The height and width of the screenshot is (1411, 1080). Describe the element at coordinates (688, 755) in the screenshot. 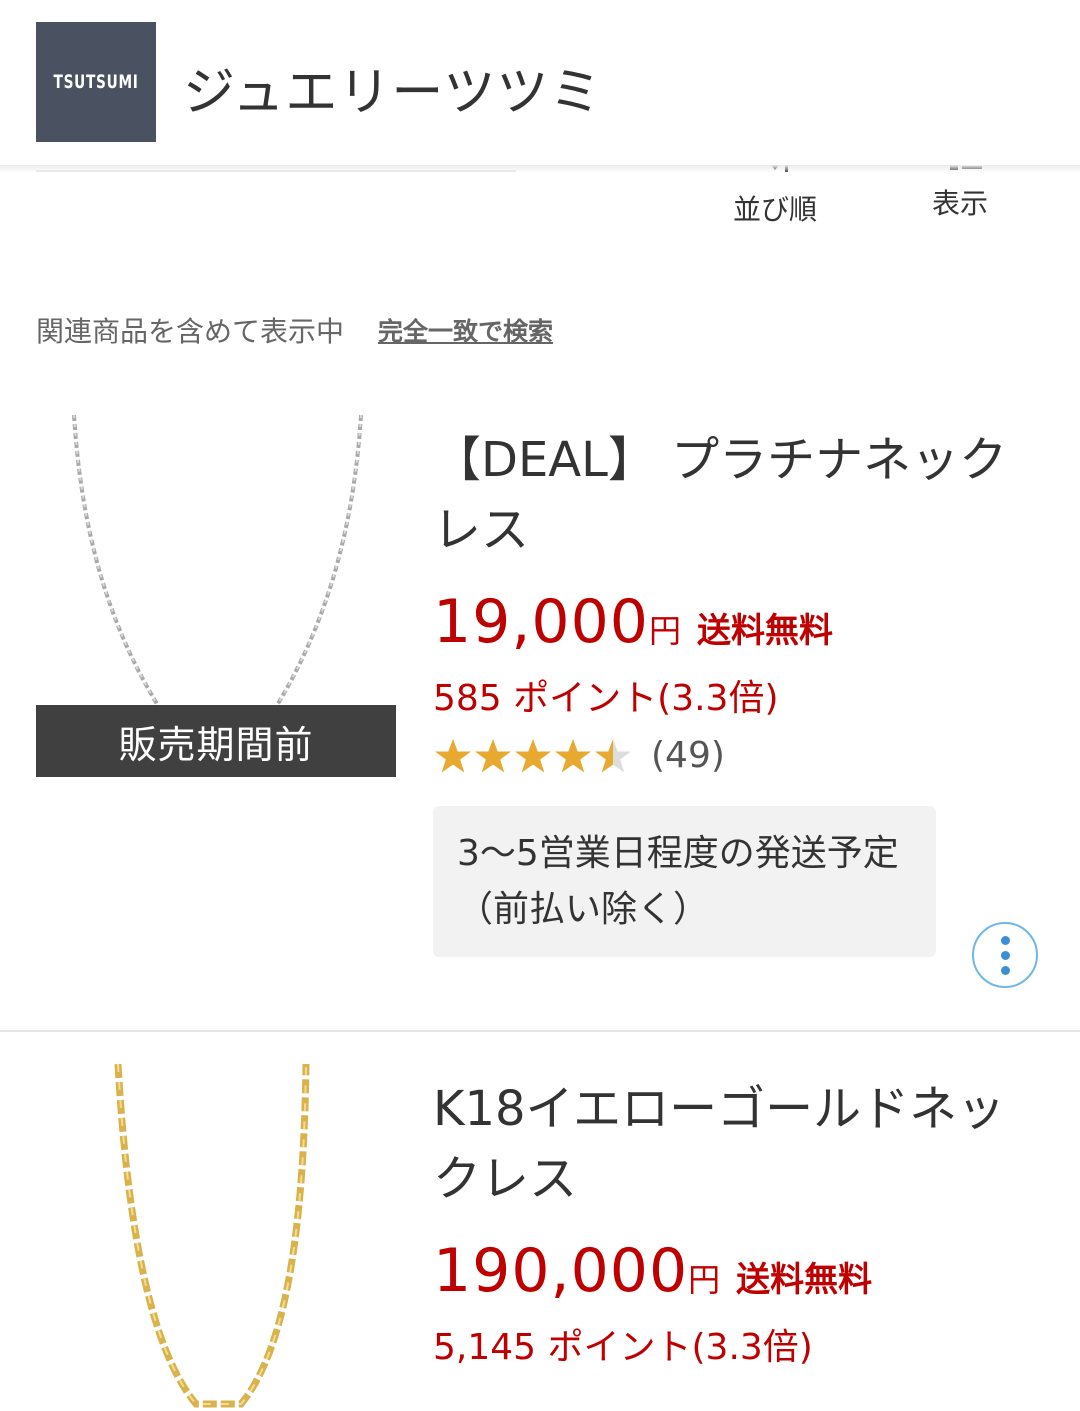

I see `review-count: (49)` at that location.